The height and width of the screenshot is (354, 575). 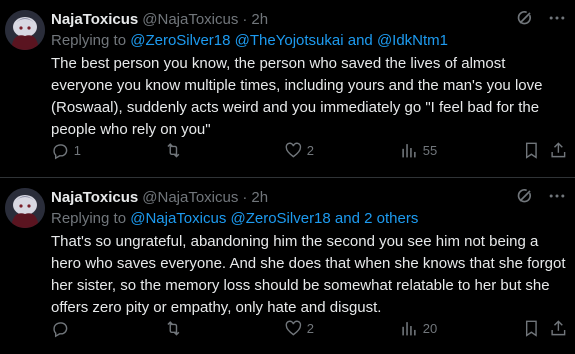 I want to click on views-button: 20, so click(x=418, y=328).